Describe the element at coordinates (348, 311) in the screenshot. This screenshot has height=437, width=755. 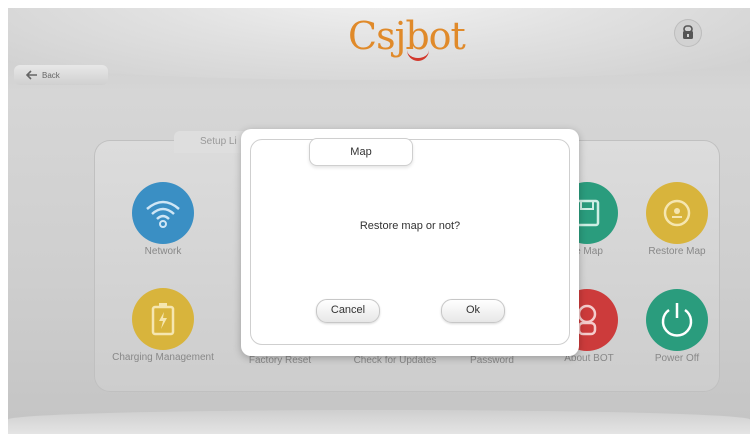
I see `cancel-button: Cancel` at that location.